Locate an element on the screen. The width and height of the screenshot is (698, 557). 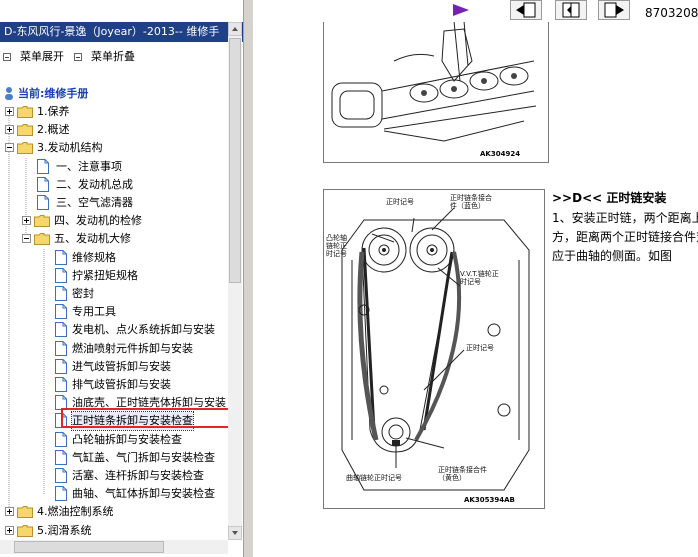
tree-item-label: 发电机、点火系统拆卸与安装 is located at coordinates (143, 329).